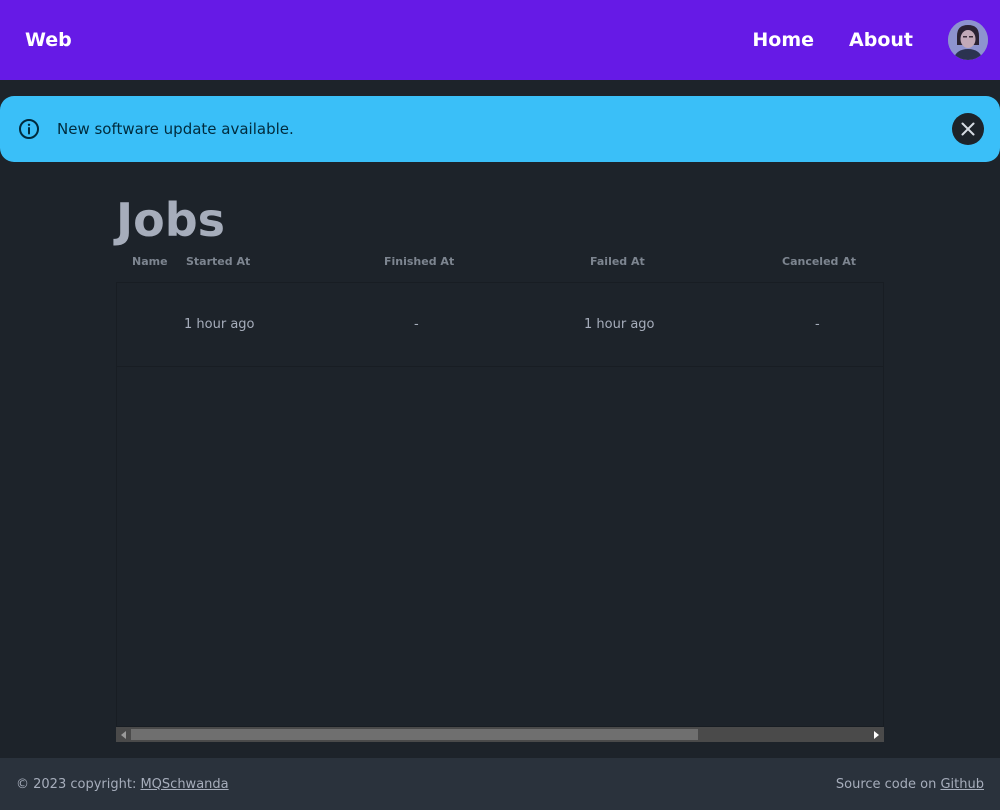 The height and width of the screenshot is (810, 1000). Describe the element at coordinates (171, 220) in the screenshot. I see `page-title: Jobs` at that location.